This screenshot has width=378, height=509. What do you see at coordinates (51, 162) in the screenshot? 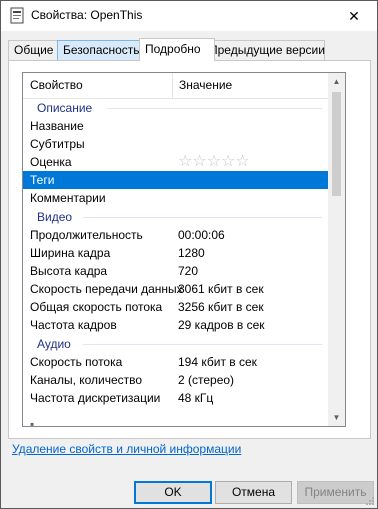
I see `property-name: Оценка` at bounding box center [51, 162].